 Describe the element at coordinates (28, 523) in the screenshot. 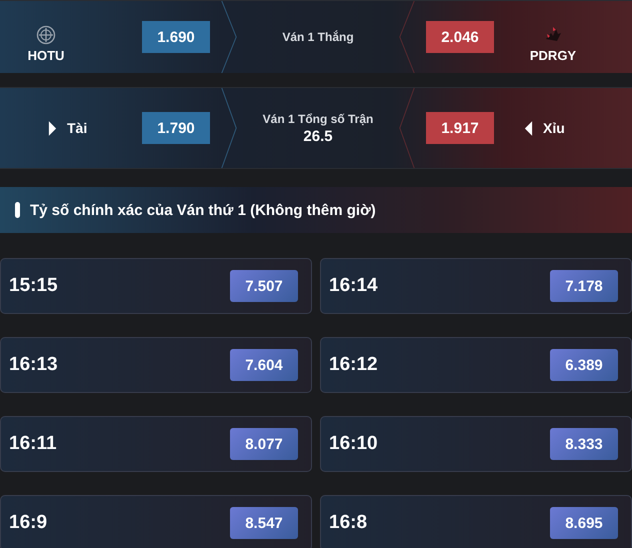

I see `score-label: 16:9` at that location.